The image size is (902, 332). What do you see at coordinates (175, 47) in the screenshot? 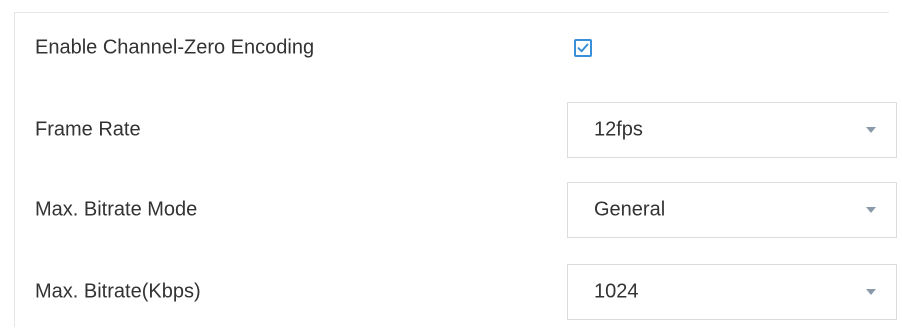
I see `enable-channel-zero-label: Enable Channel-Zero Encoding` at bounding box center [175, 47].